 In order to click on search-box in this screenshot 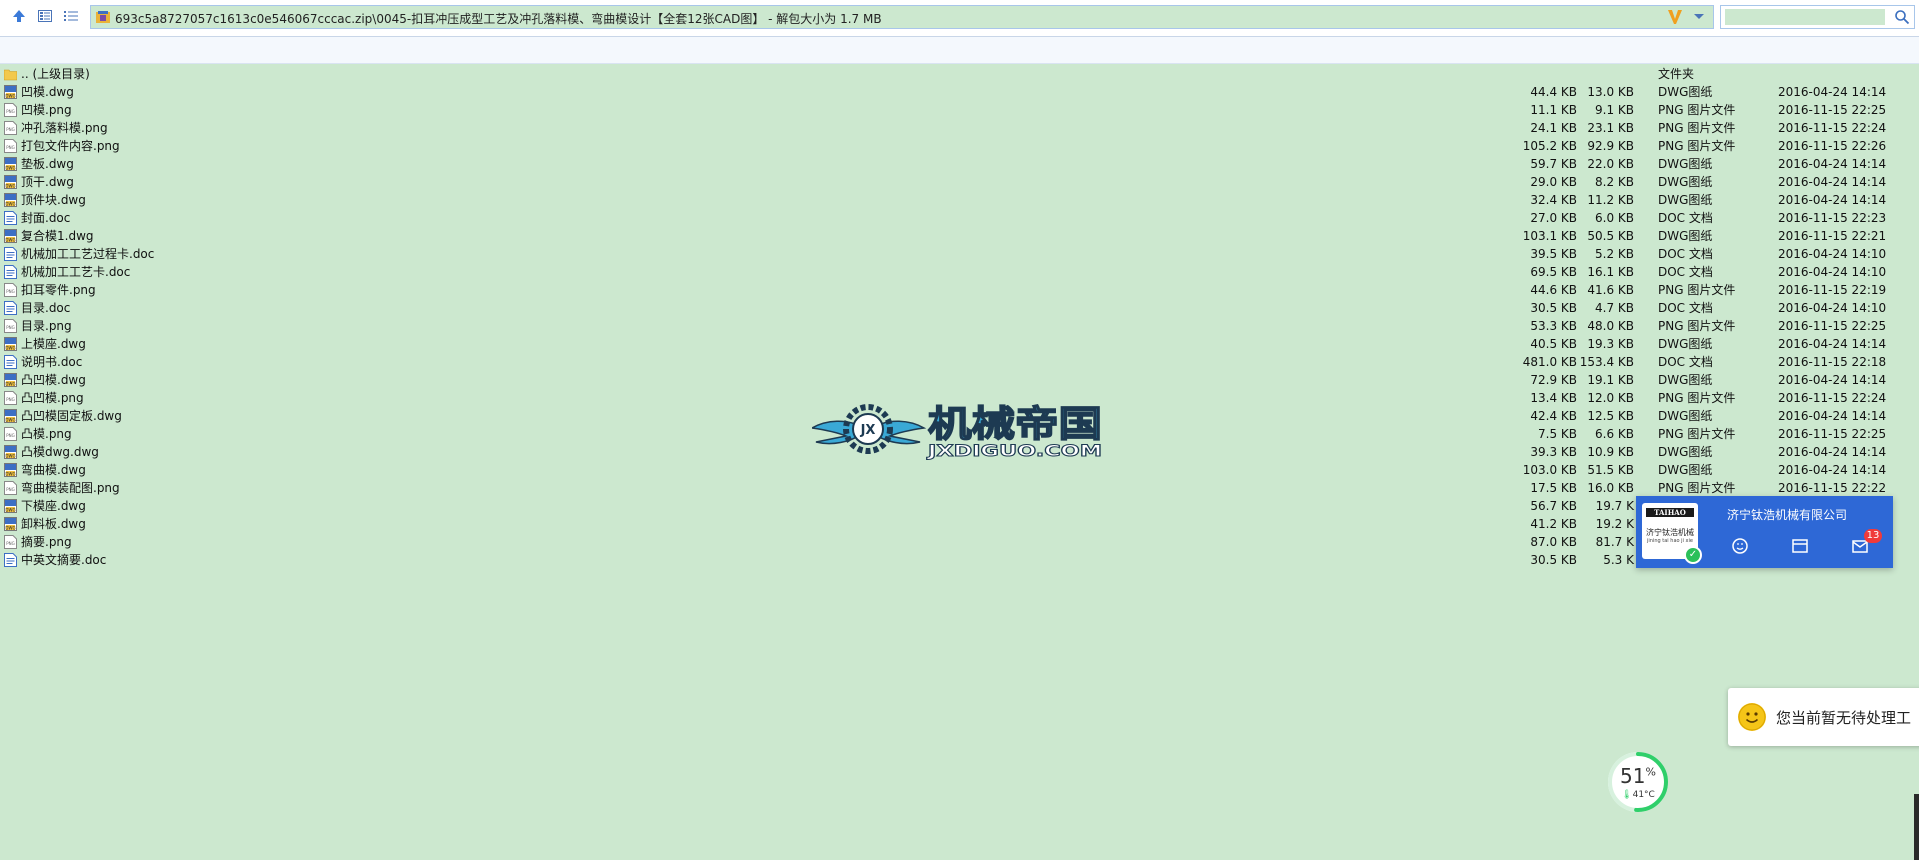, I will do `click(1817, 17)`.